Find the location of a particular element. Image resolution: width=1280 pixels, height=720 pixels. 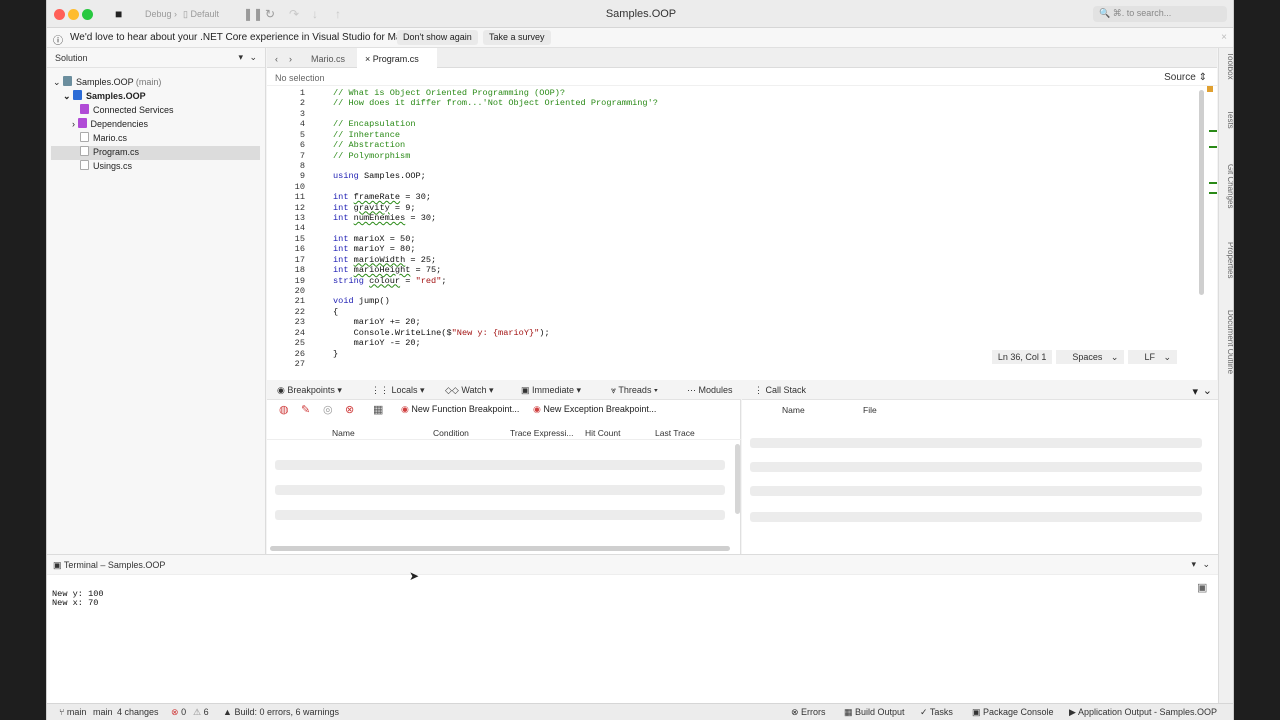

code-line: int frameRate = 30; is located at coordinates (382, 197).